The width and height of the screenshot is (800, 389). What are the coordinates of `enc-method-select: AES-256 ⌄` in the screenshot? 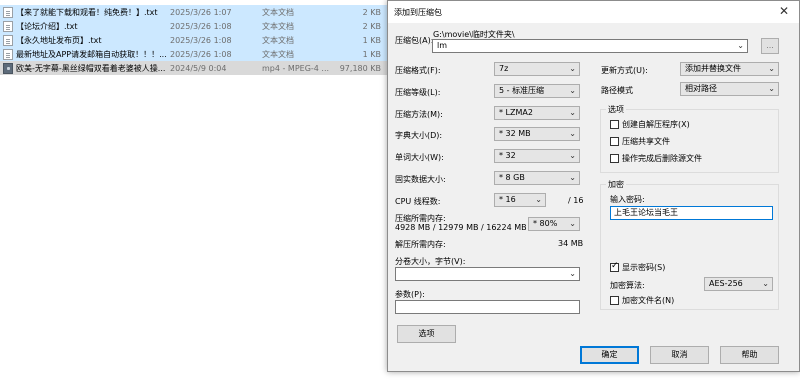 It's located at (738, 284).